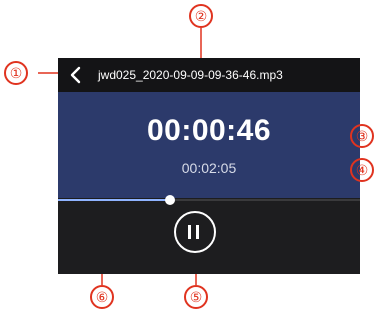 The image size is (381, 315). Describe the element at coordinates (195, 232) in the screenshot. I see `pause-button` at that location.